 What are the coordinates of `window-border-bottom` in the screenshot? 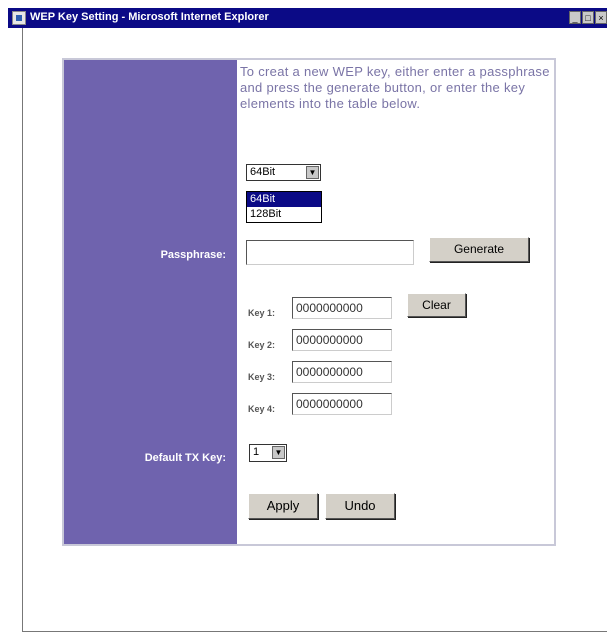 It's located at (314, 631).